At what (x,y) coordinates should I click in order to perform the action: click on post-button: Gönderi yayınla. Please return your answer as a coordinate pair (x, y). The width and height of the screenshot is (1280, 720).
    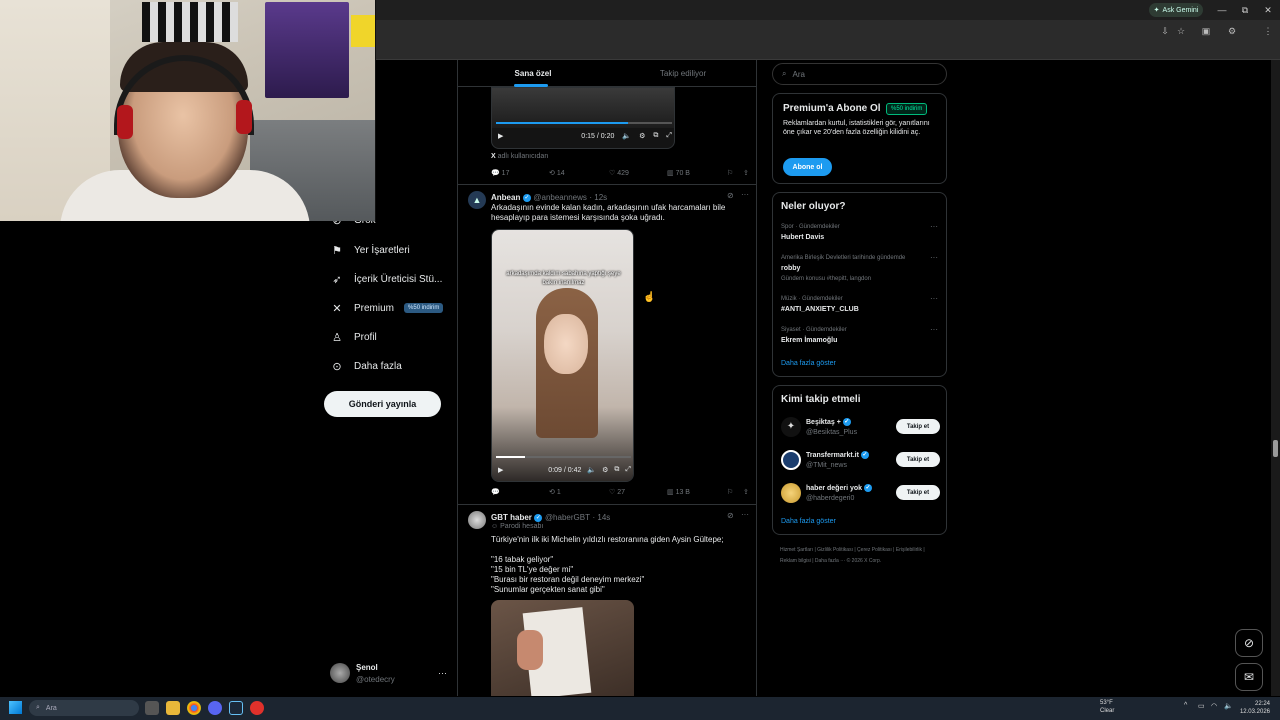
    Looking at the image, I should click on (382, 404).